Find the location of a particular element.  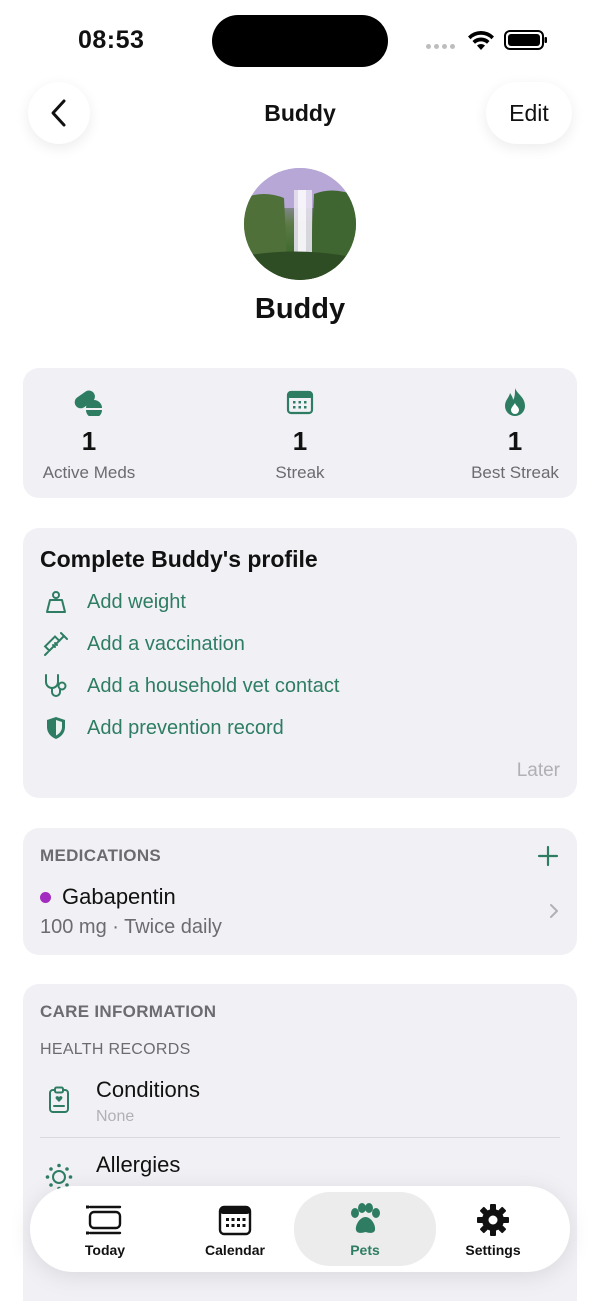

waterfall-photo is located at coordinates (300, 224).